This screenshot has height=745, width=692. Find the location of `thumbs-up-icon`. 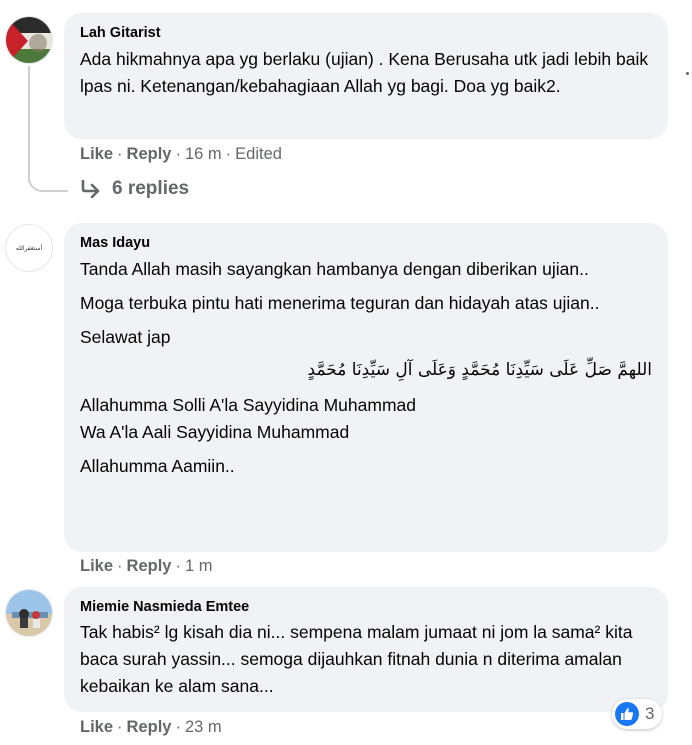

thumbs-up-icon is located at coordinates (627, 714).